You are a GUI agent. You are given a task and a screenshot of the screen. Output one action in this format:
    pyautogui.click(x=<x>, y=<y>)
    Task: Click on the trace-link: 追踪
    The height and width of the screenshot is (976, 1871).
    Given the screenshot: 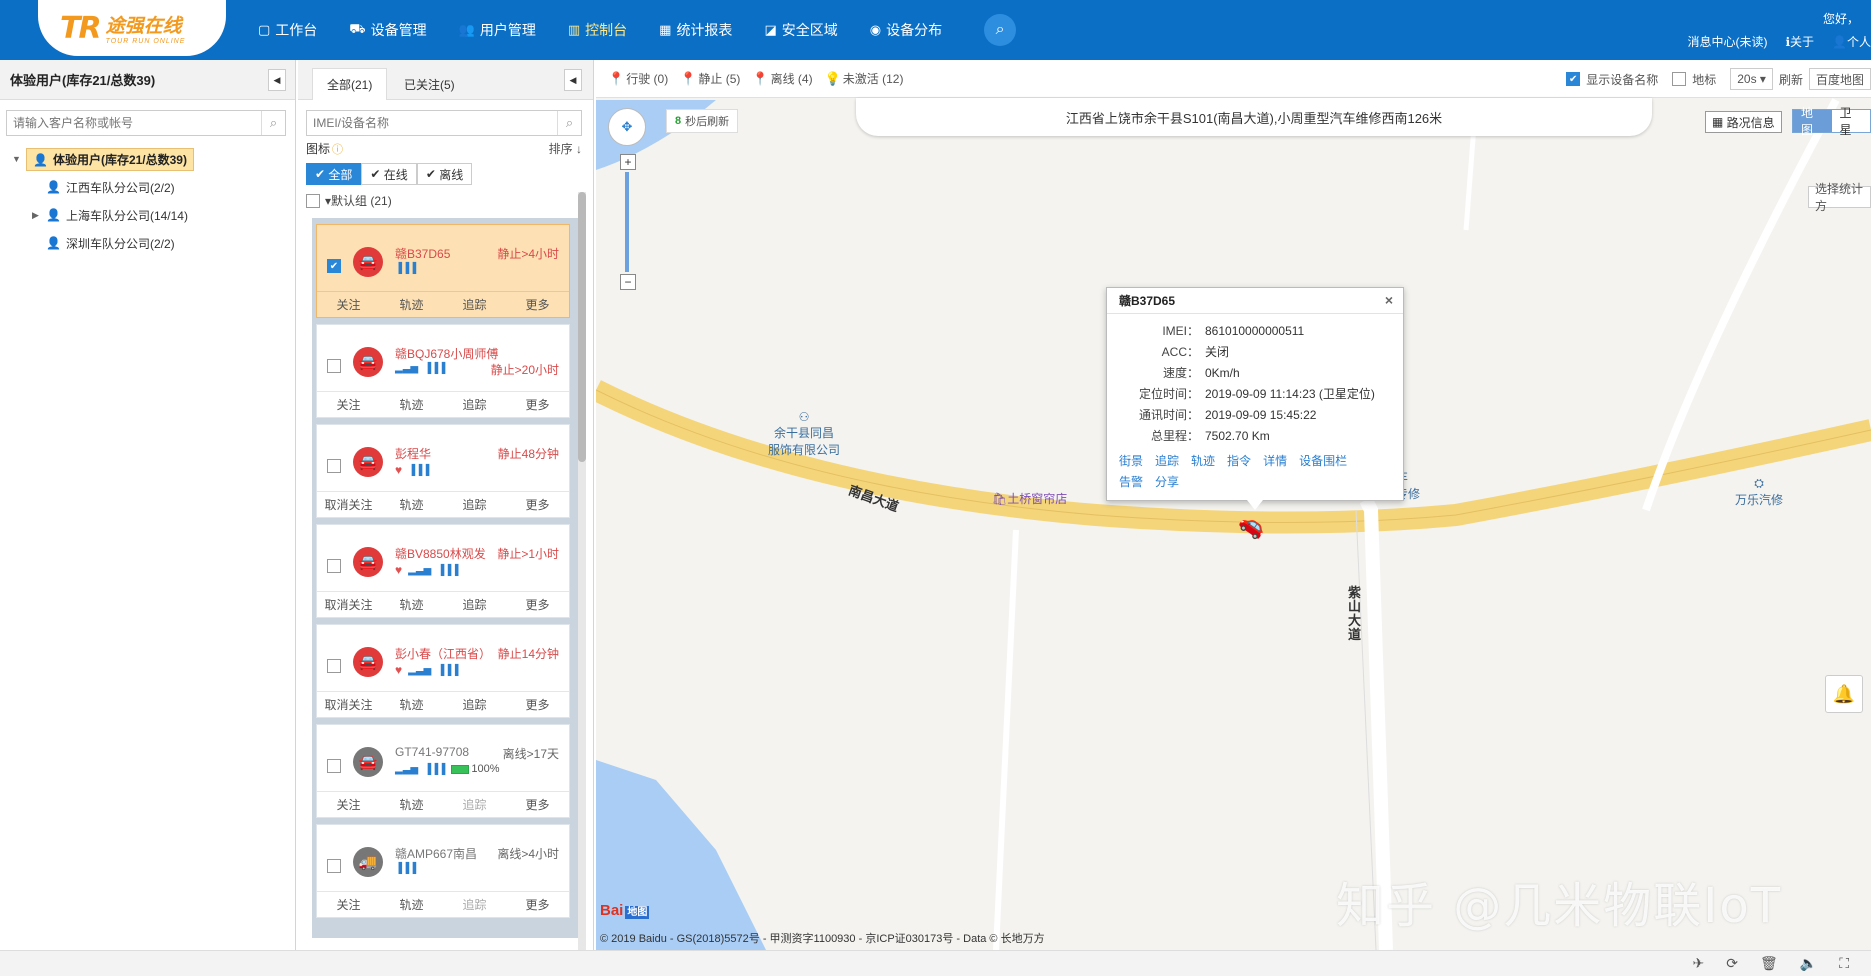 What is the action you would take?
    pyautogui.click(x=1167, y=460)
    